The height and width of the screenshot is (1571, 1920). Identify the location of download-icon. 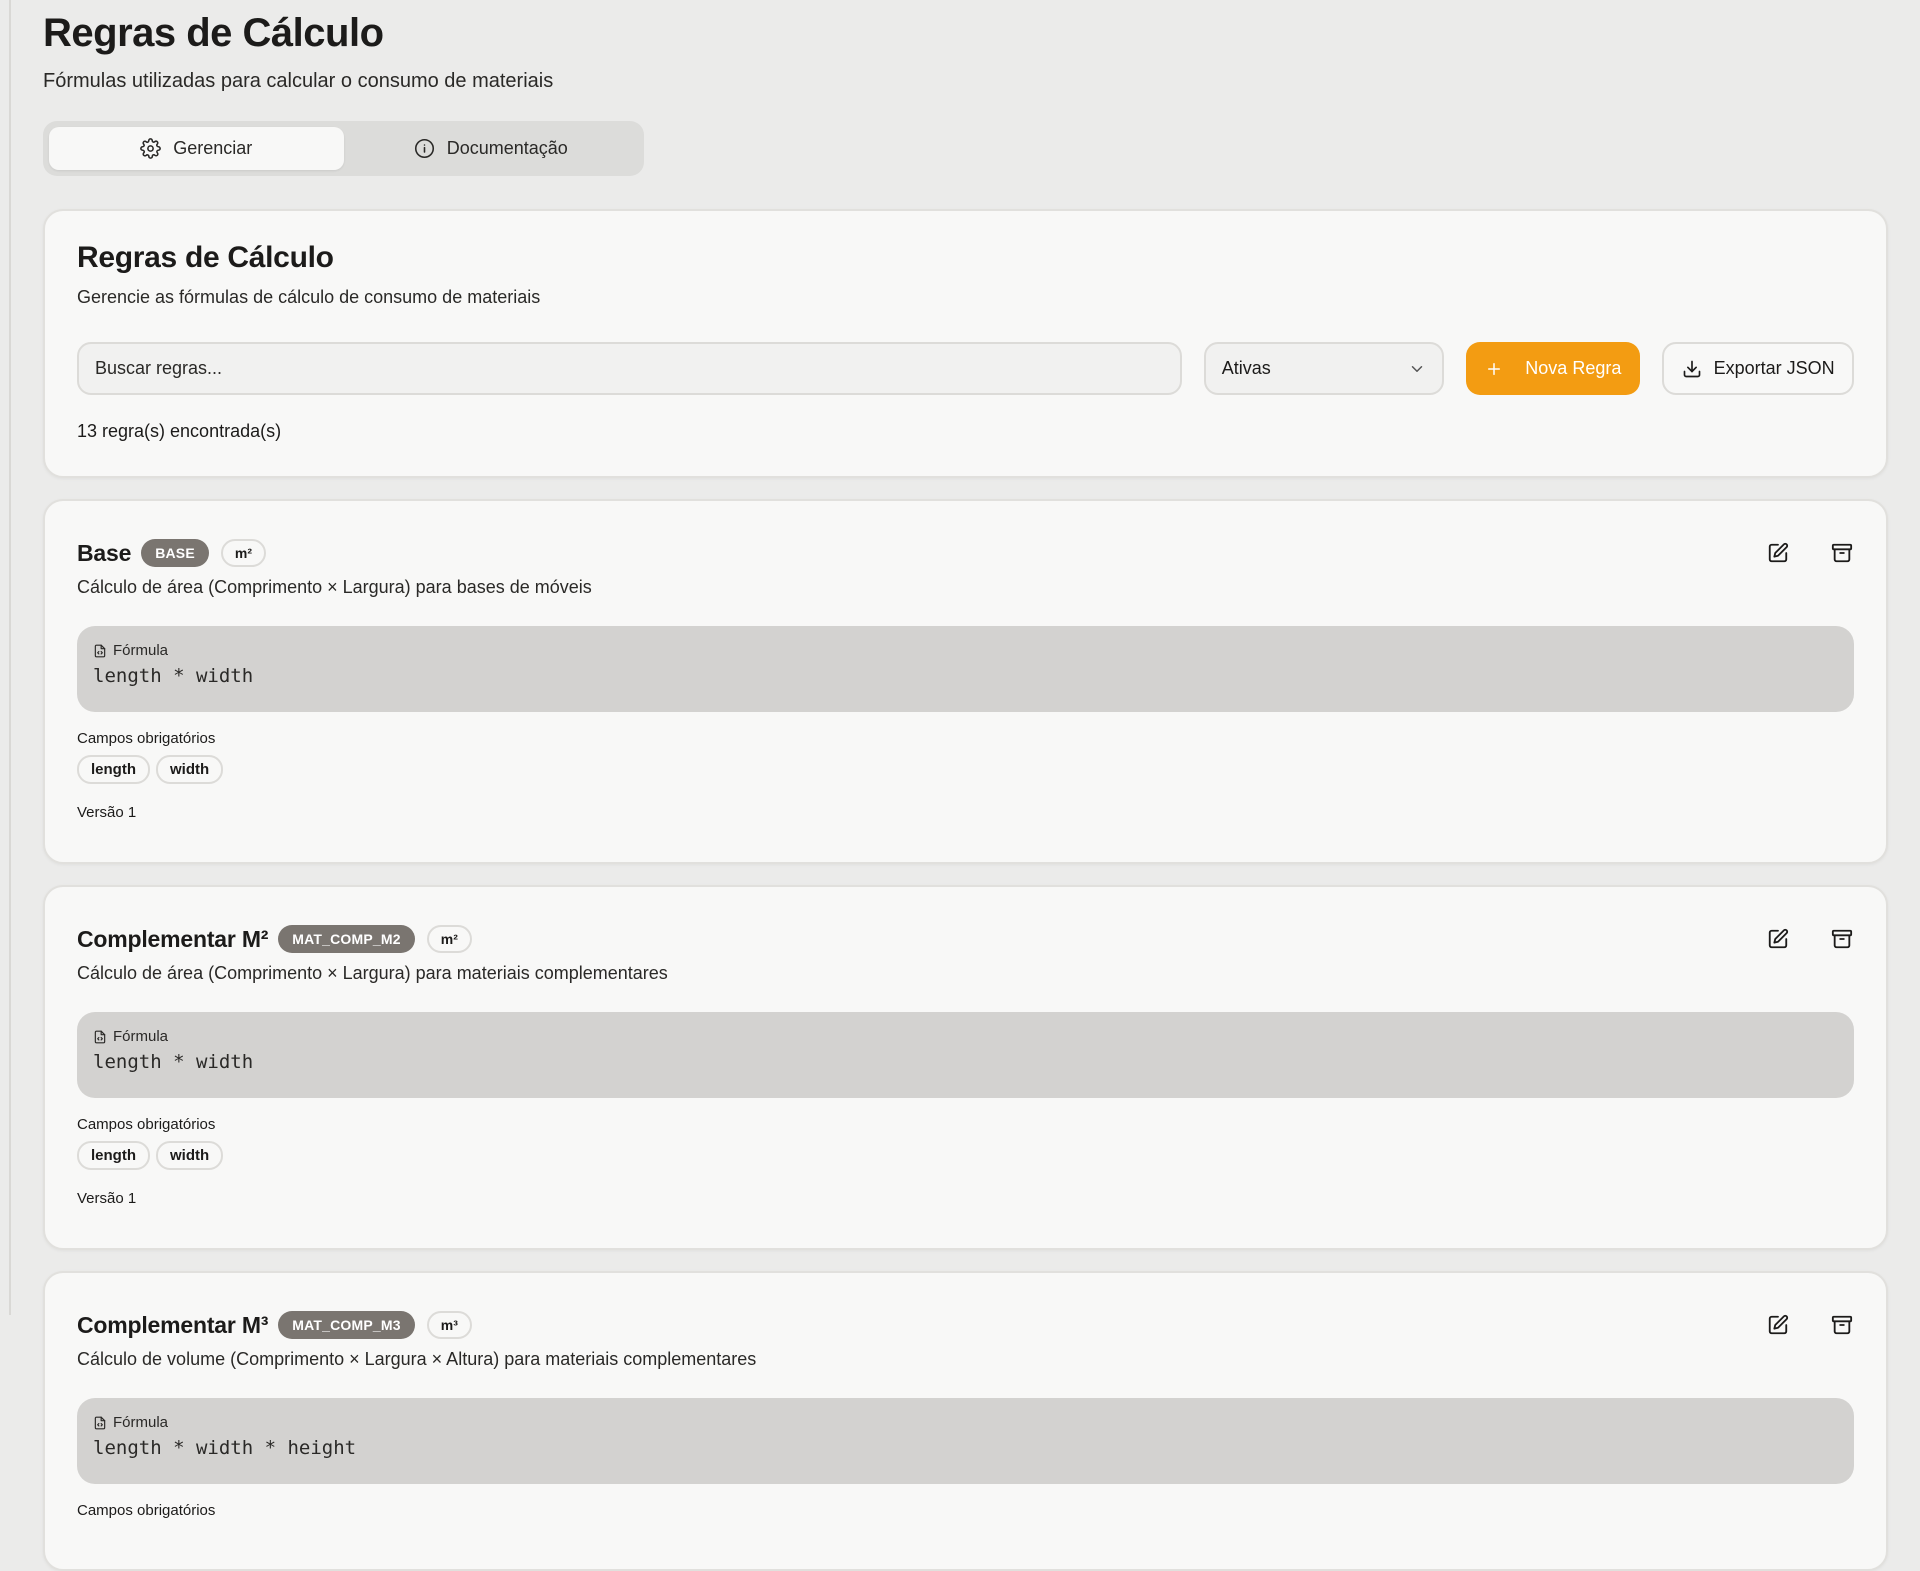
(1691, 368).